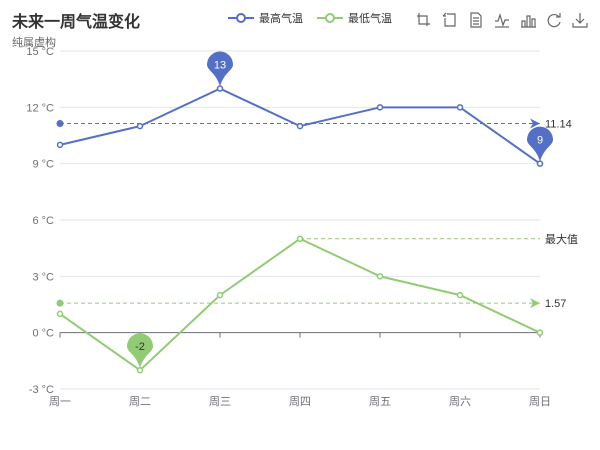 The height and width of the screenshot is (450, 600). What do you see at coordinates (300, 401) in the screenshot?
I see `x-tick-label: 周四` at bounding box center [300, 401].